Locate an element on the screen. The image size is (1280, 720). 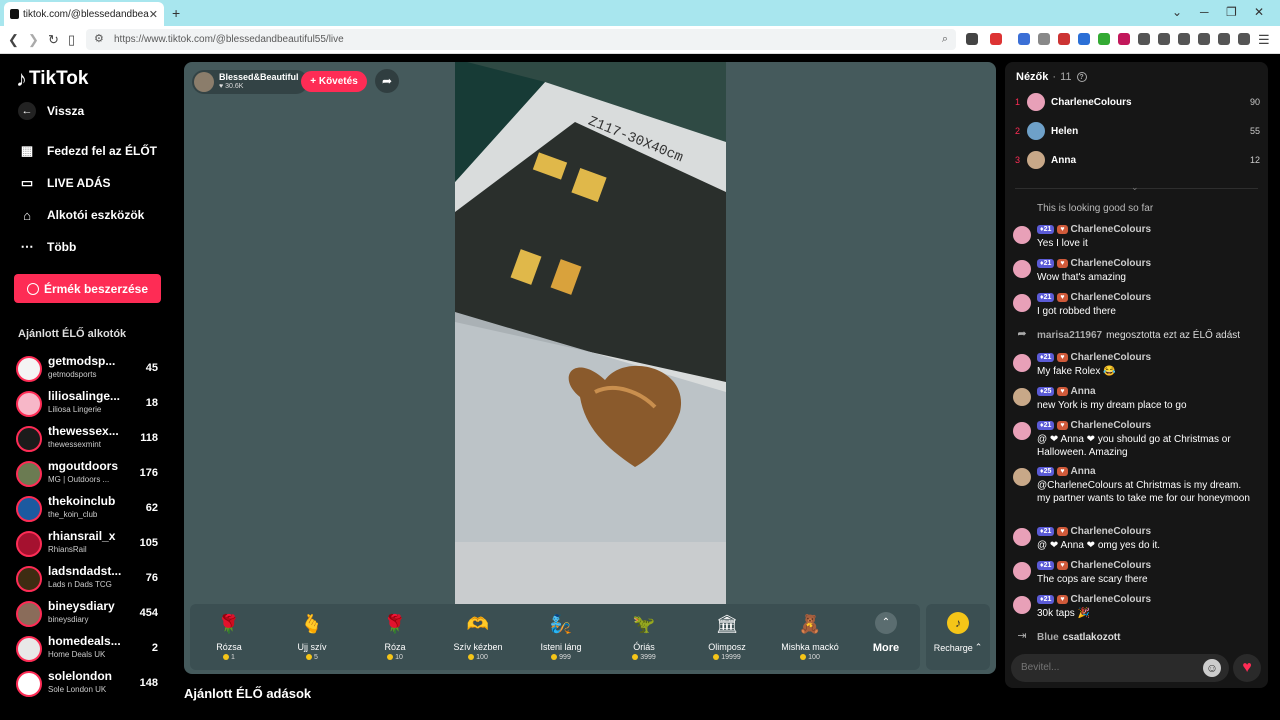
tab-close-icon: ✕ is located at coordinates (153, 14).